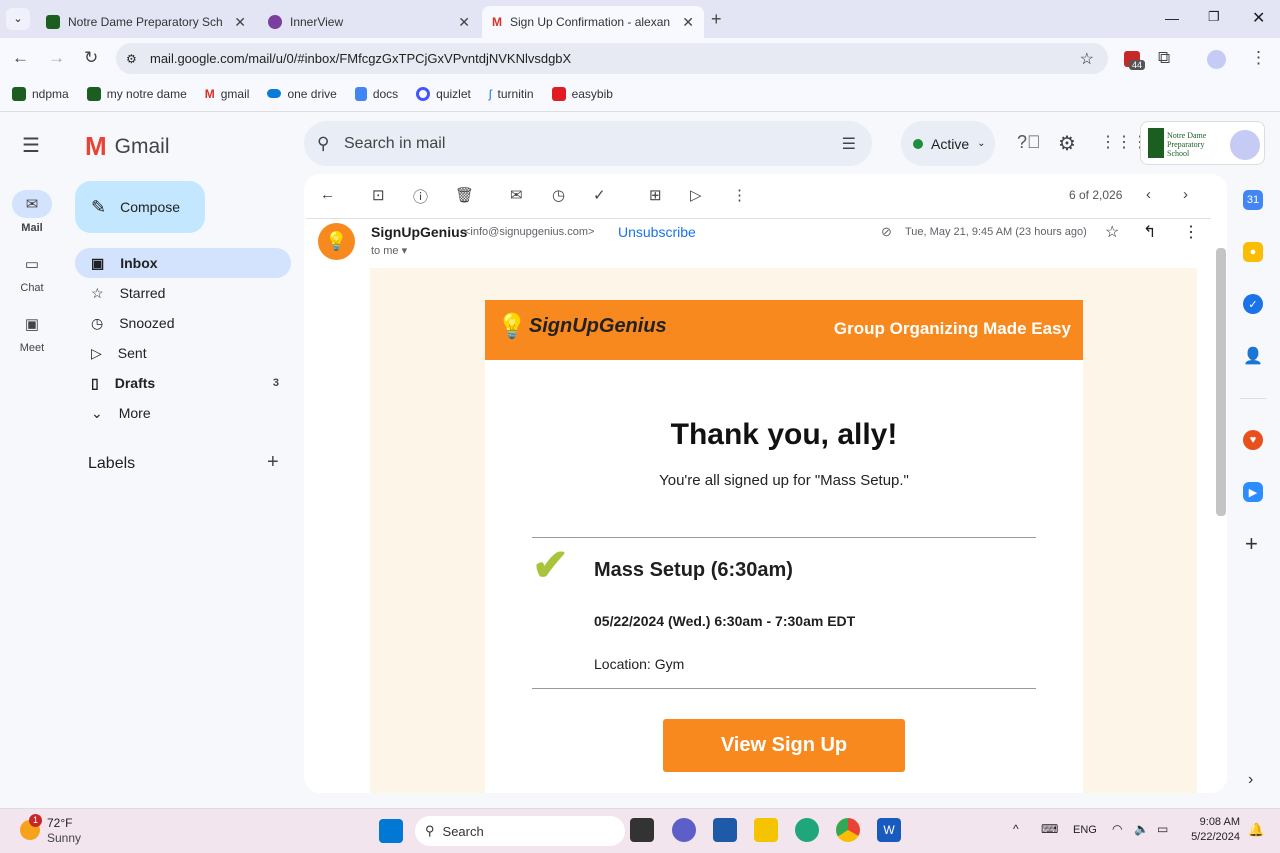 This screenshot has height=853, width=1280. I want to click on reload-icon: ↻, so click(91, 58).